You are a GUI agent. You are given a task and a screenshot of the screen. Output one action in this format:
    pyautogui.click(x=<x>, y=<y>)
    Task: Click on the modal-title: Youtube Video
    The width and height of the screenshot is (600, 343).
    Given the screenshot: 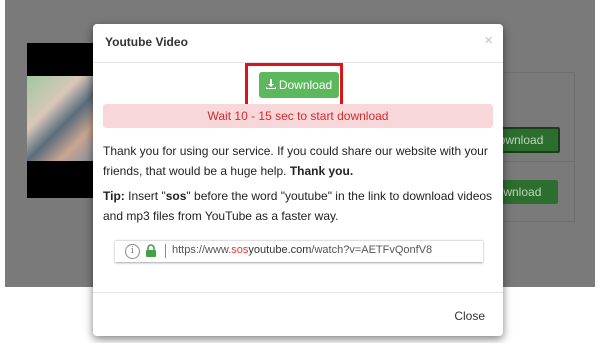 What is the action you would take?
    pyautogui.click(x=146, y=42)
    